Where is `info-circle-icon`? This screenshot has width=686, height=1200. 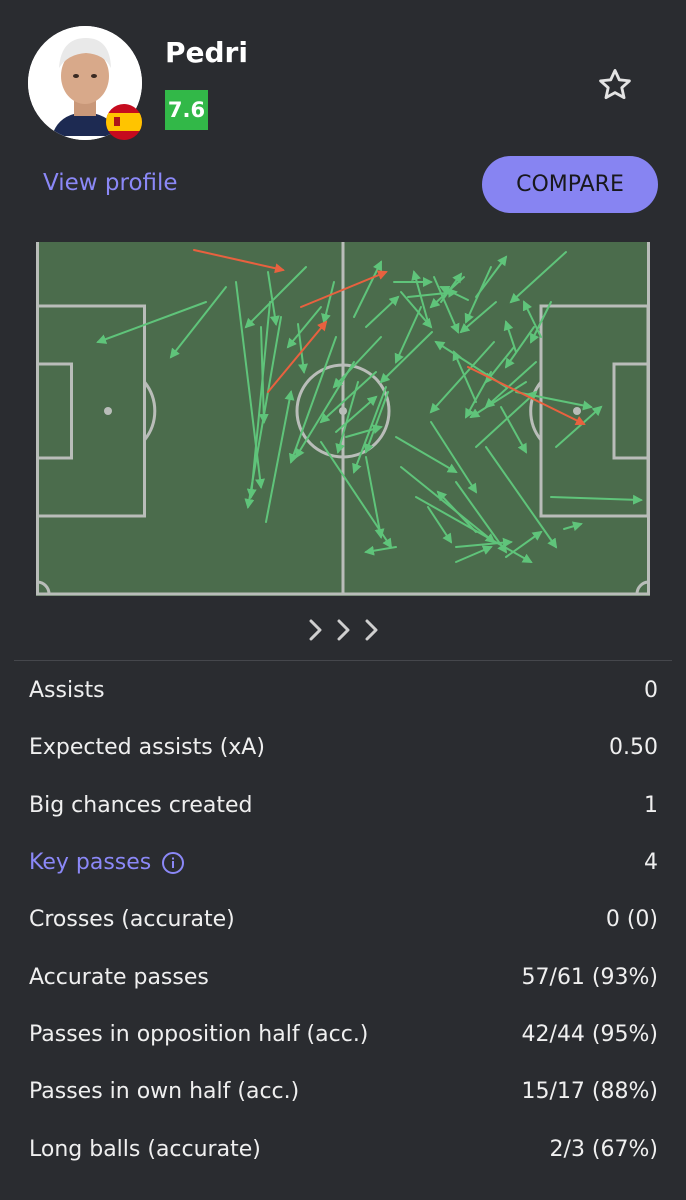 info-circle-icon is located at coordinates (173, 863).